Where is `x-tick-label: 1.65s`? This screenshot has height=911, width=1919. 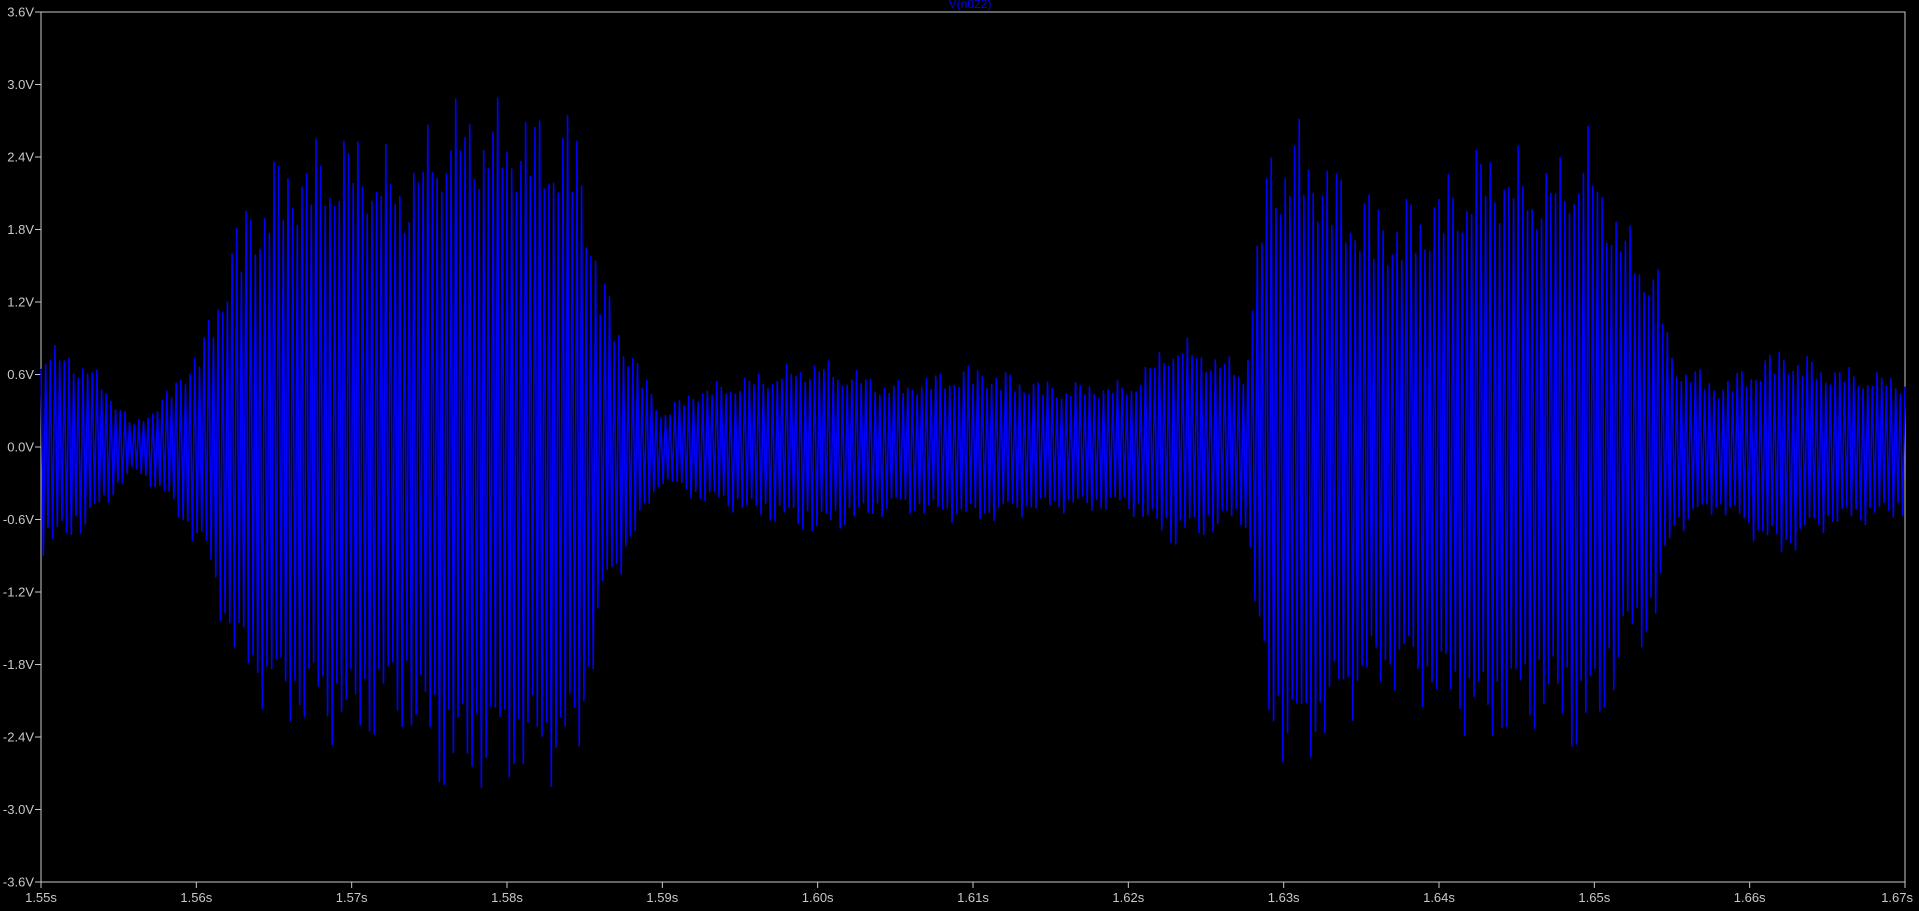
x-tick-label: 1.65s is located at coordinates (1594, 897).